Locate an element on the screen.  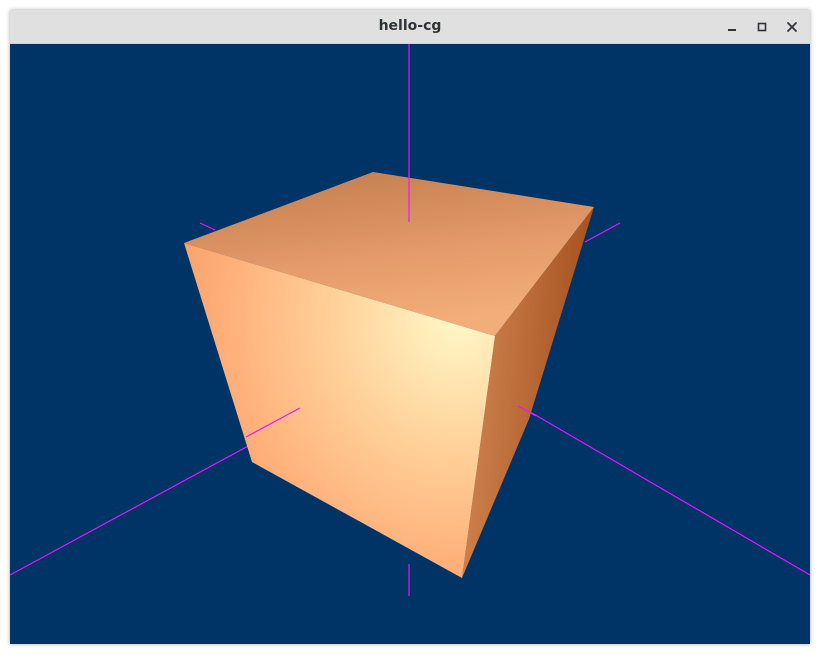
minimize-button is located at coordinates (732, 27).